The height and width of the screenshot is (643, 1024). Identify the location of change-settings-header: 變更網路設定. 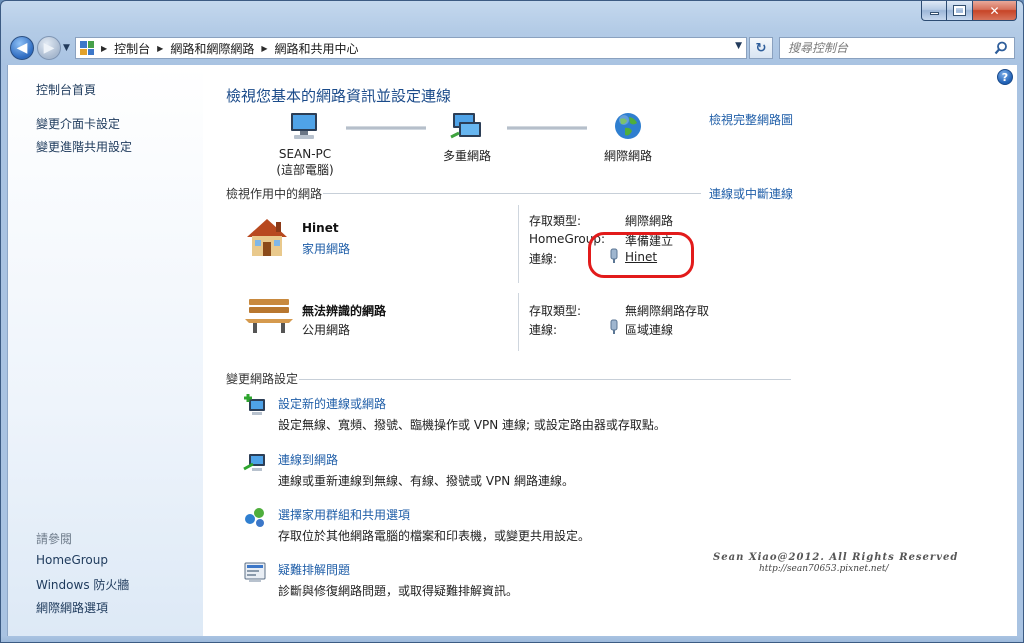
(262, 379).